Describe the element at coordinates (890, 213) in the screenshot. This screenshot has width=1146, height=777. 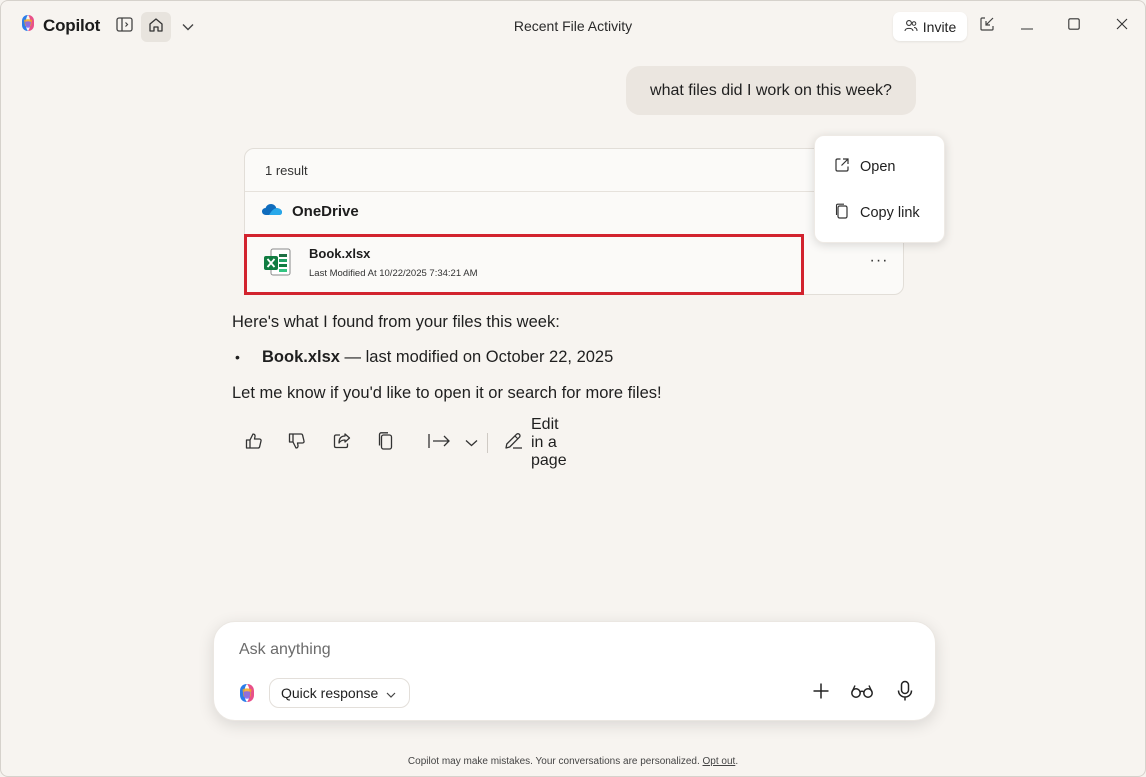
I see `menu-item-label: Copy link` at that location.